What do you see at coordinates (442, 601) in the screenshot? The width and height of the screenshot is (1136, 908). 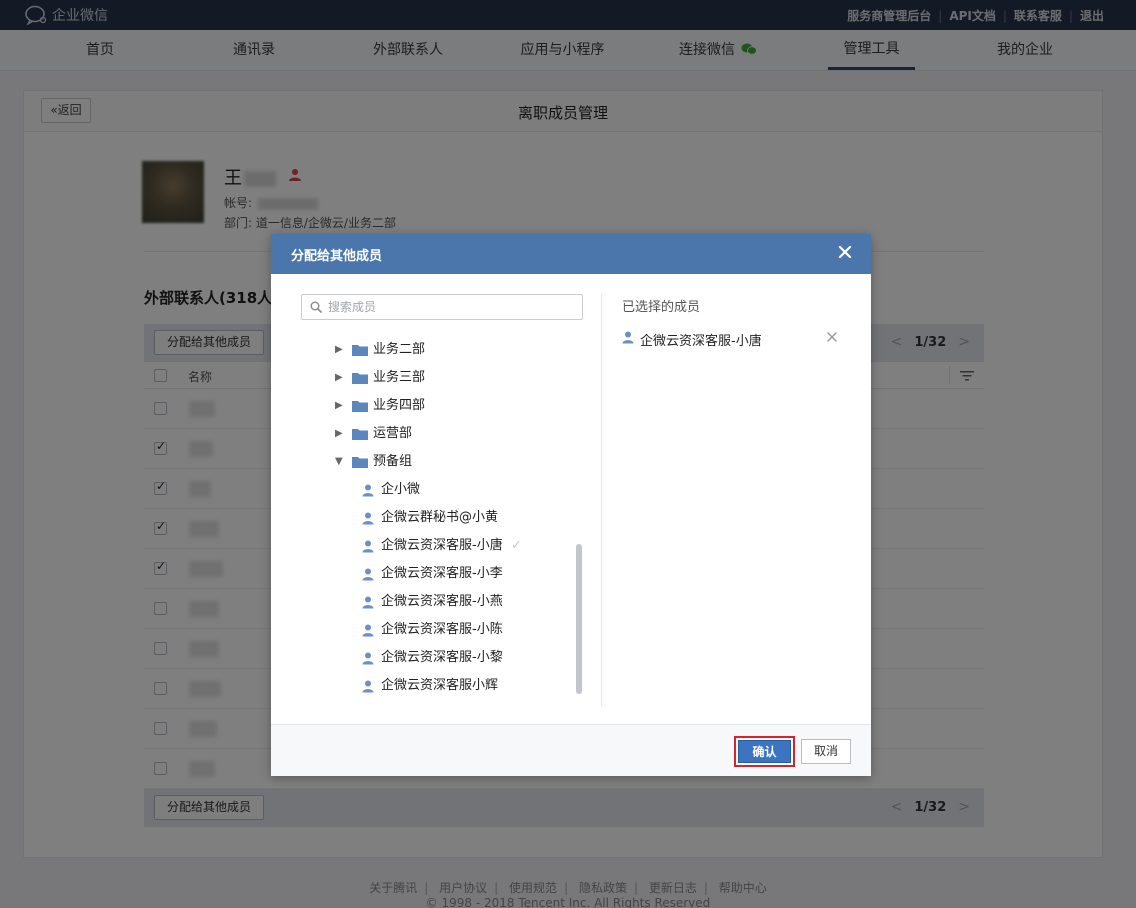 I see `member-label: 企微云资深客服-小燕` at bounding box center [442, 601].